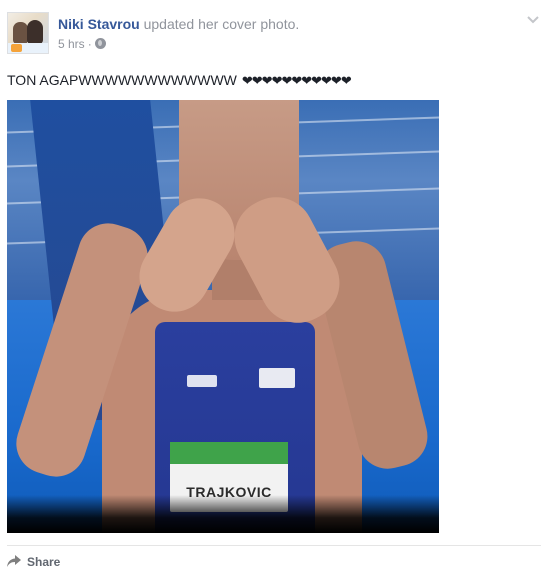  Describe the element at coordinates (100, 43) in the screenshot. I see `globe-icon` at that location.